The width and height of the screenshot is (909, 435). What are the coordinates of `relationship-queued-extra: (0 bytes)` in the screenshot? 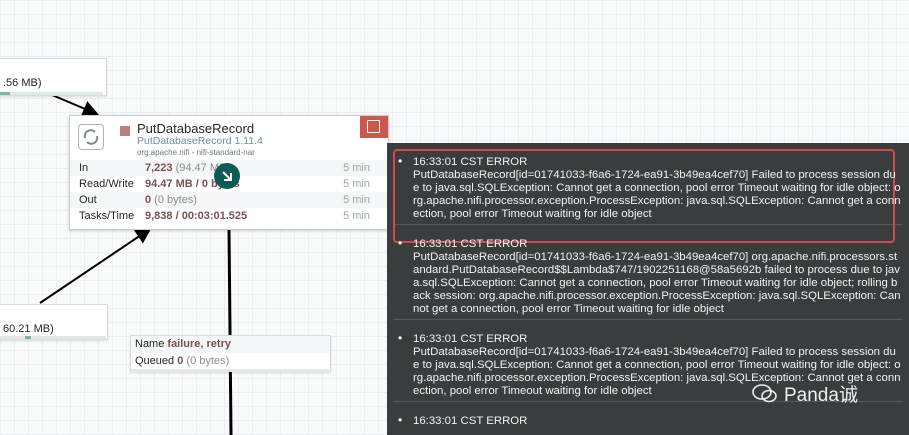 It's located at (206, 361).